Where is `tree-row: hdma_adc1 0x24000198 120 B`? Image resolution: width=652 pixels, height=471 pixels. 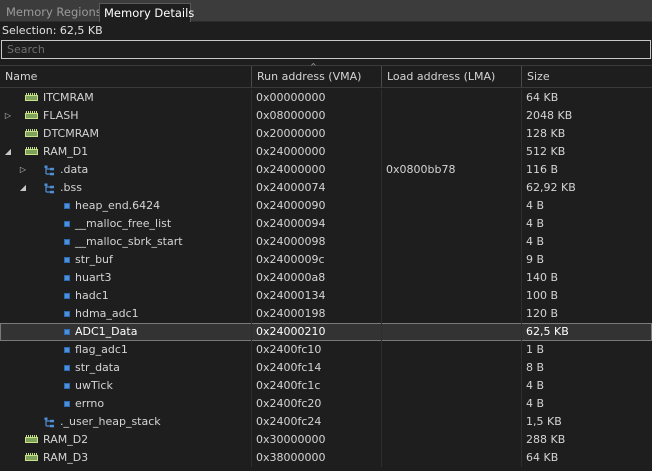
tree-row: hdma_adc1 0x24000198 120 B is located at coordinates (326, 314).